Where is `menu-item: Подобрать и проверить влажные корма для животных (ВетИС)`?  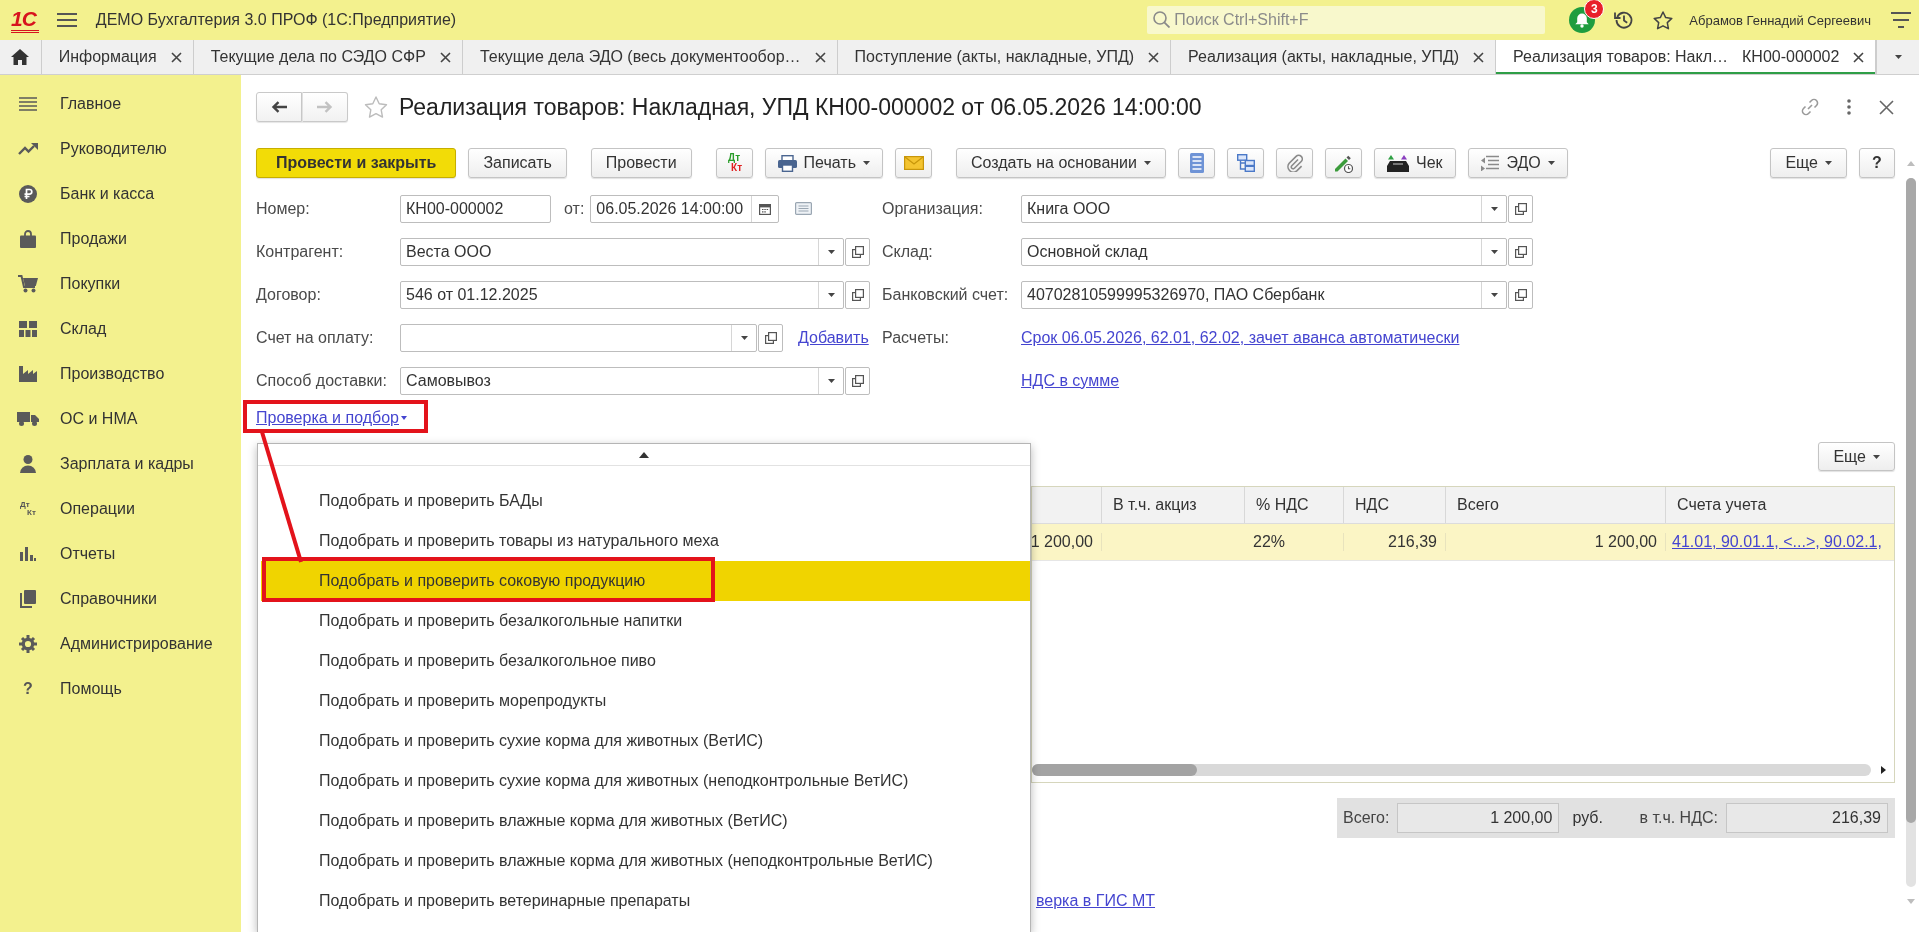 menu-item: Подобрать и проверить влажные корма для животных (ВетИС) is located at coordinates (645, 821).